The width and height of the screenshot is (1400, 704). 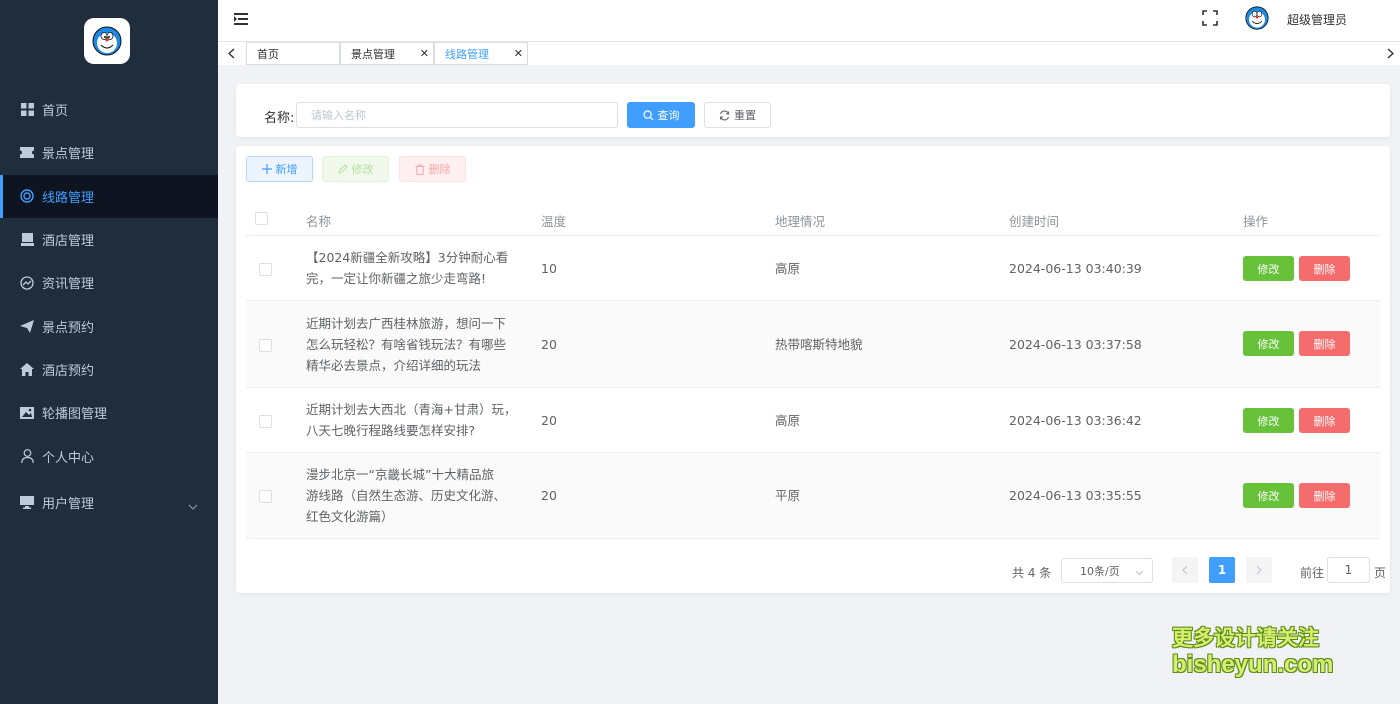 I want to click on table-header: 名称 温度 地理情况 创建时间 操作, so click(x=813, y=218).